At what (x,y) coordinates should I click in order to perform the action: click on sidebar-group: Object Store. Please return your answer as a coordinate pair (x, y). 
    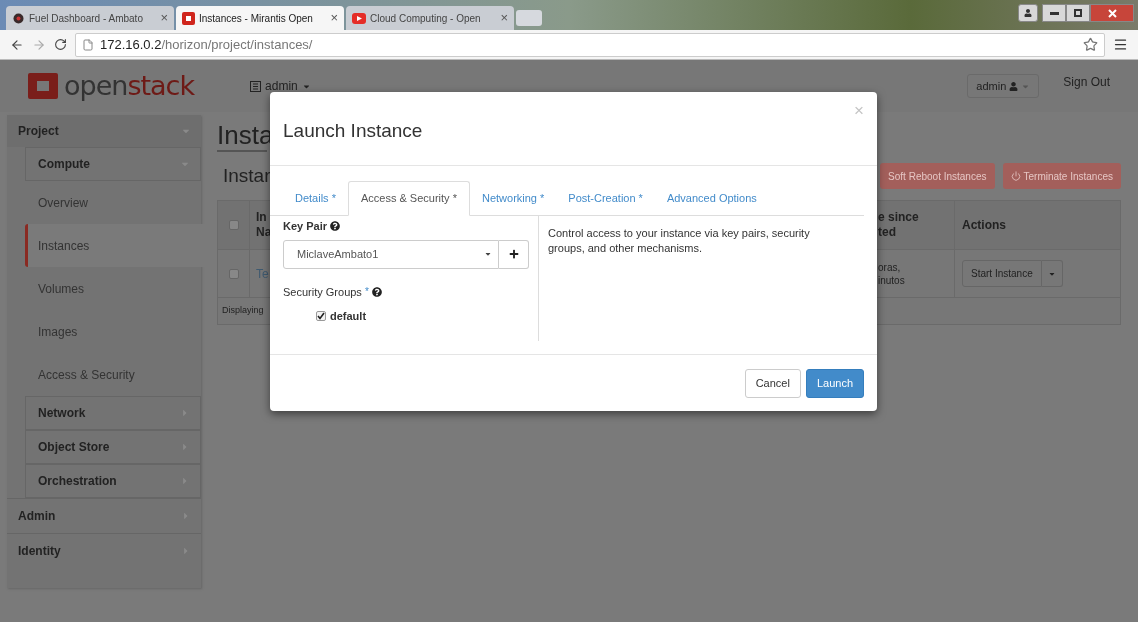
    Looking at the image, I should click on (113, 447).